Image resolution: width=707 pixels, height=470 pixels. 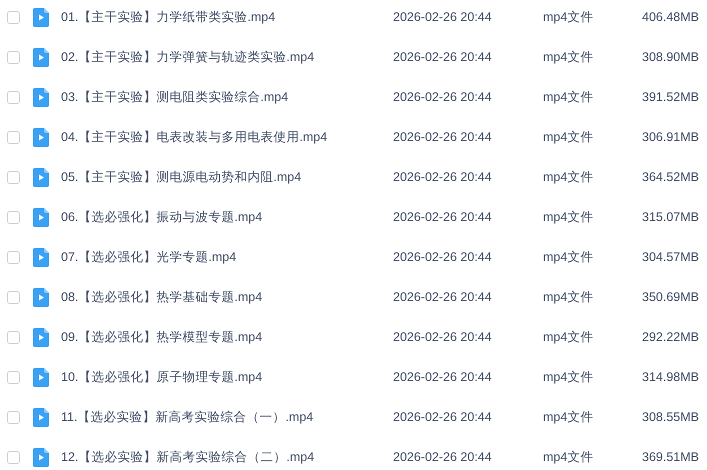 I want to click on file-size: 350.69MB, so click(x=670, y=297).